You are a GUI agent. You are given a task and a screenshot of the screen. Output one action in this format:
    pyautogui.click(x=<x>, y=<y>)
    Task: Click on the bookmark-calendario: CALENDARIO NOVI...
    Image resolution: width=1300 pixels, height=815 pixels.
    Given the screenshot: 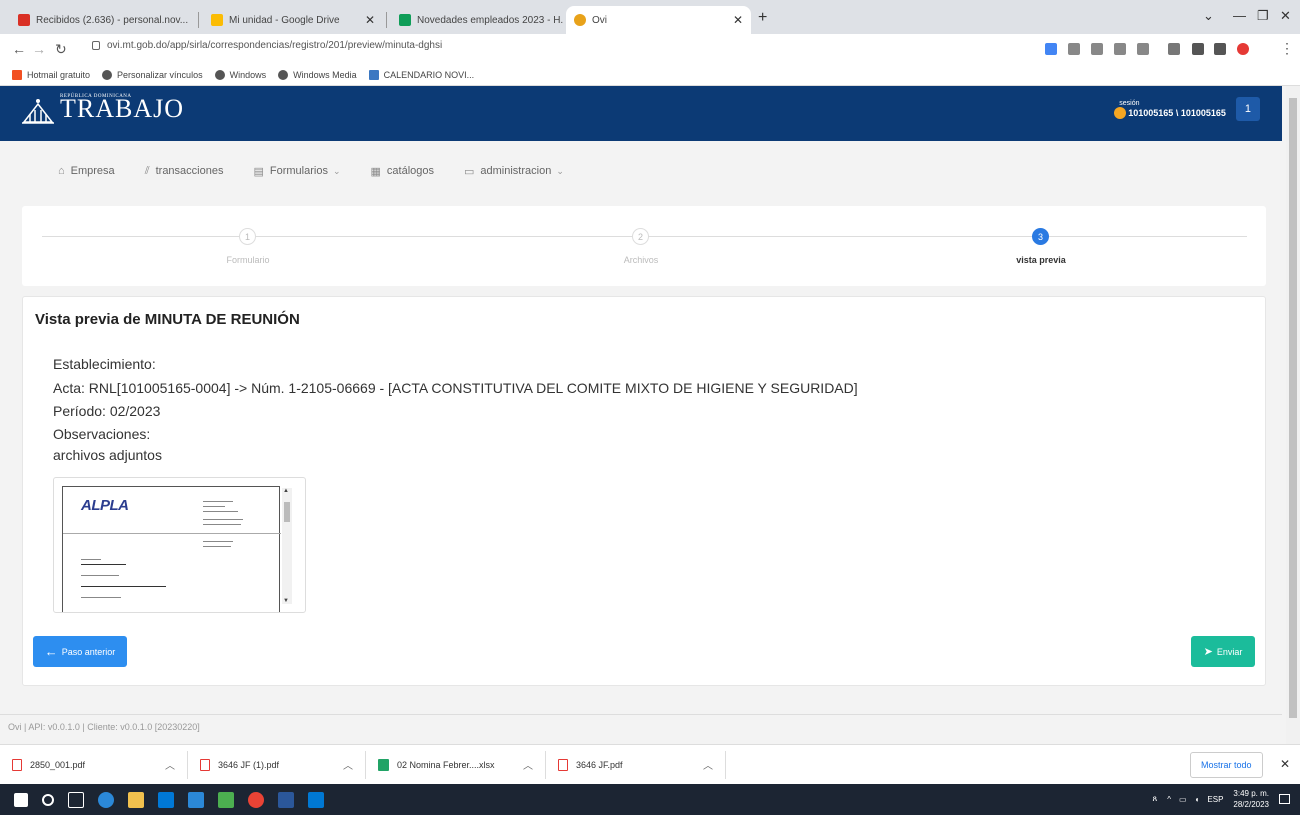 What is the action you would take?
    pyautogui.click(x=421, y=74)
    